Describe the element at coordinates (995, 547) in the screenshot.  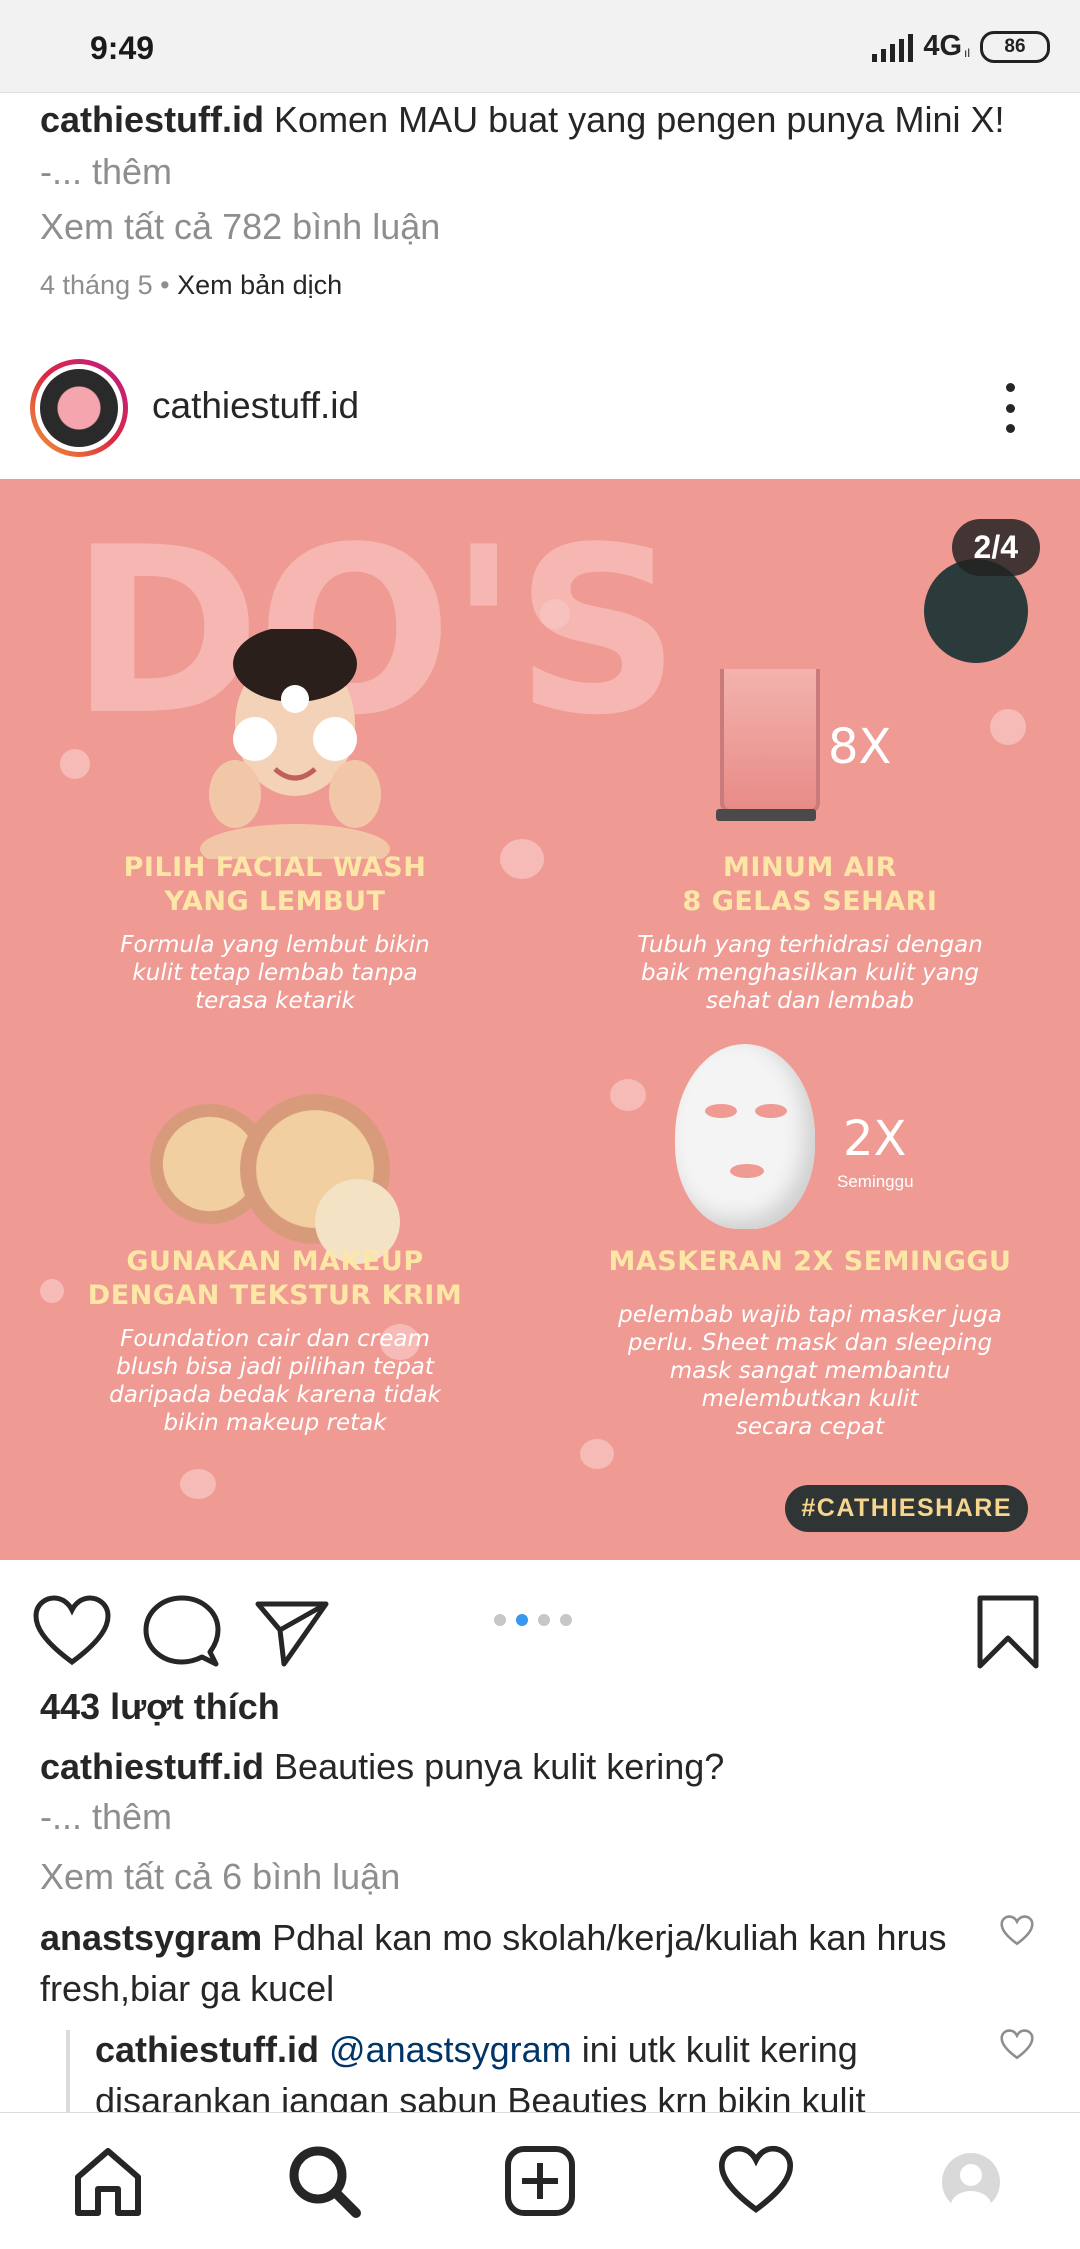
I see `carousel-counter: 2/4` at that location.